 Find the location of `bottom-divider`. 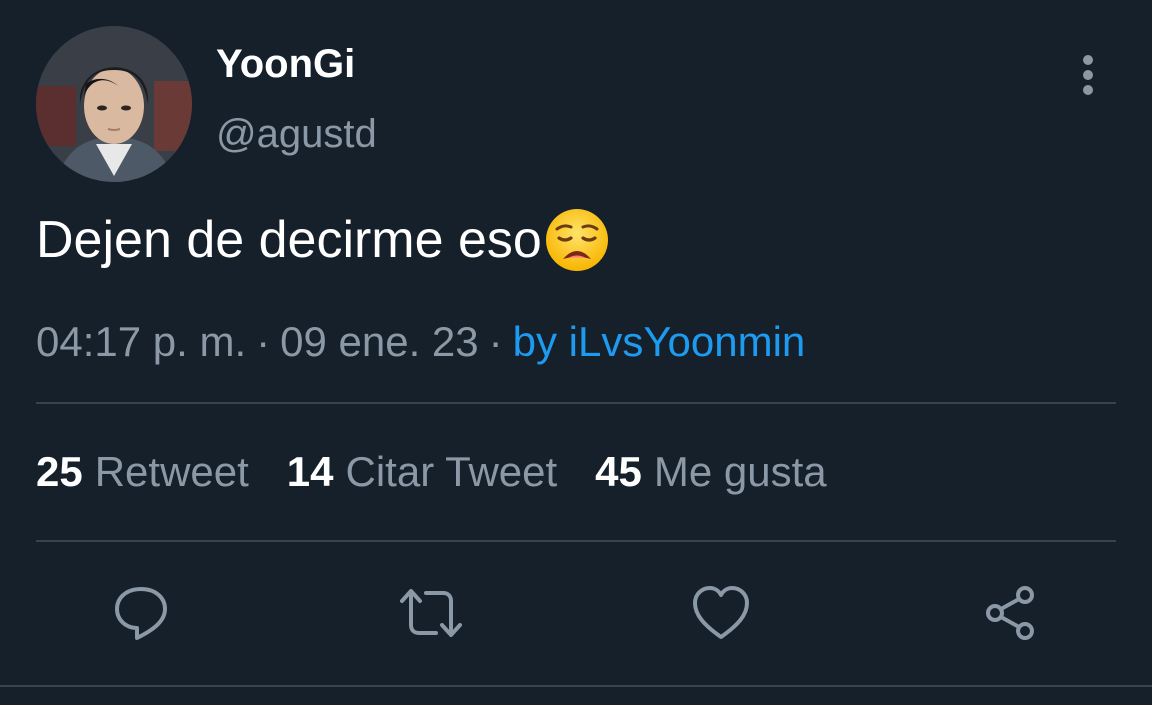

bottom-divider is located at coordinates (576, 686).